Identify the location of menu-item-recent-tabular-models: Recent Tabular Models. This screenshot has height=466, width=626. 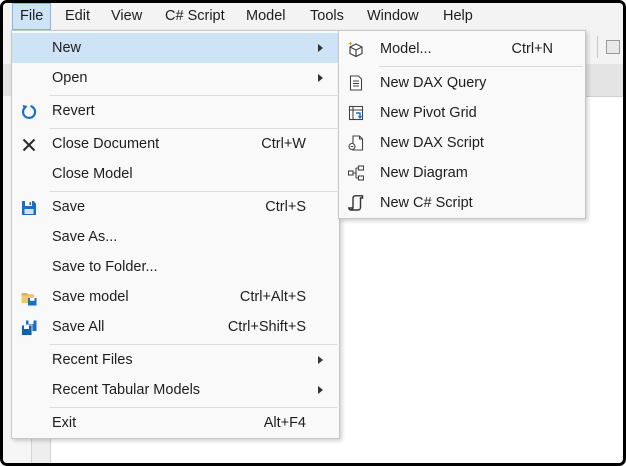
(175, 390).